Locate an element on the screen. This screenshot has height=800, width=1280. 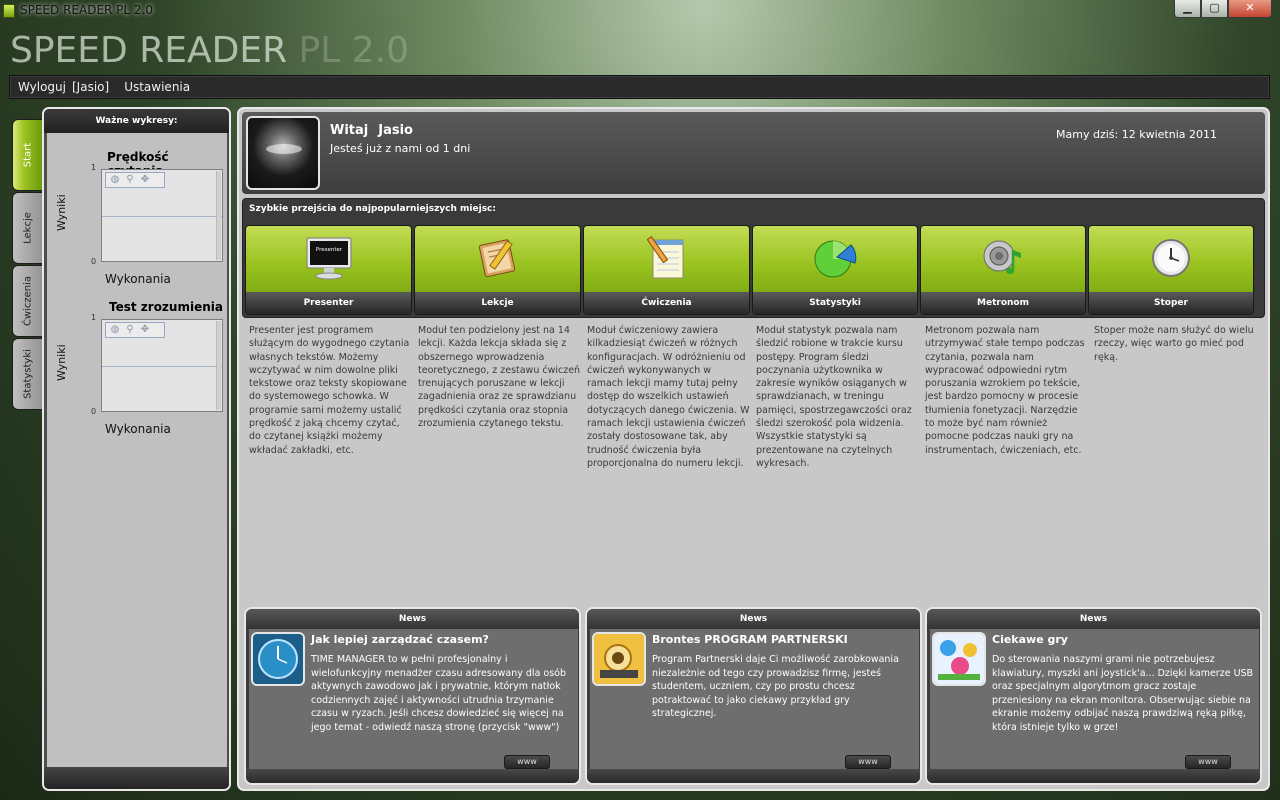
monitor-screen-text: Presenter is located at coordinates (328, 250).